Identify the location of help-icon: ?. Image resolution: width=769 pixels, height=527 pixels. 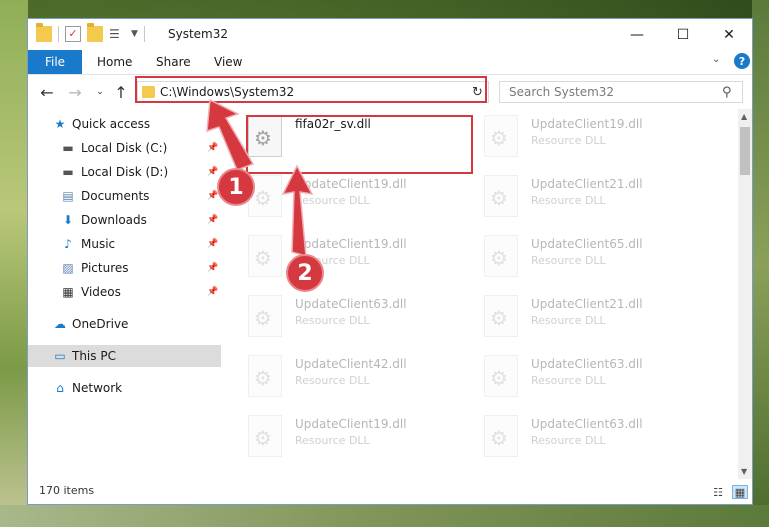
(742, 61).